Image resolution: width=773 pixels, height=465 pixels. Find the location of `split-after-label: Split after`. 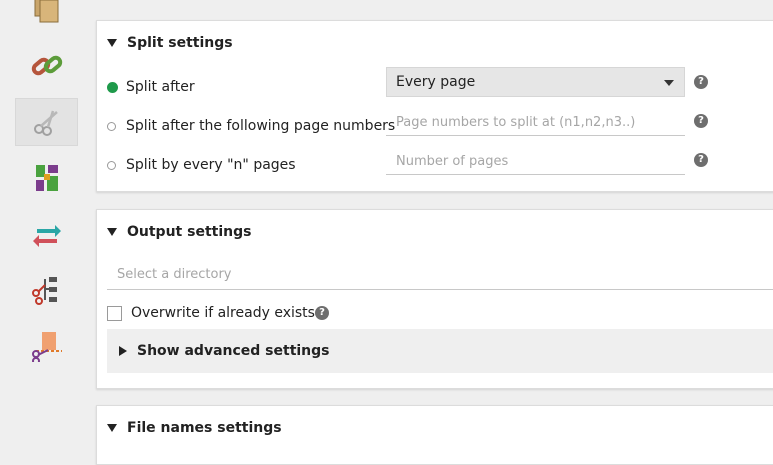

split-after-label: Split after is located at coordinates (160, 87).